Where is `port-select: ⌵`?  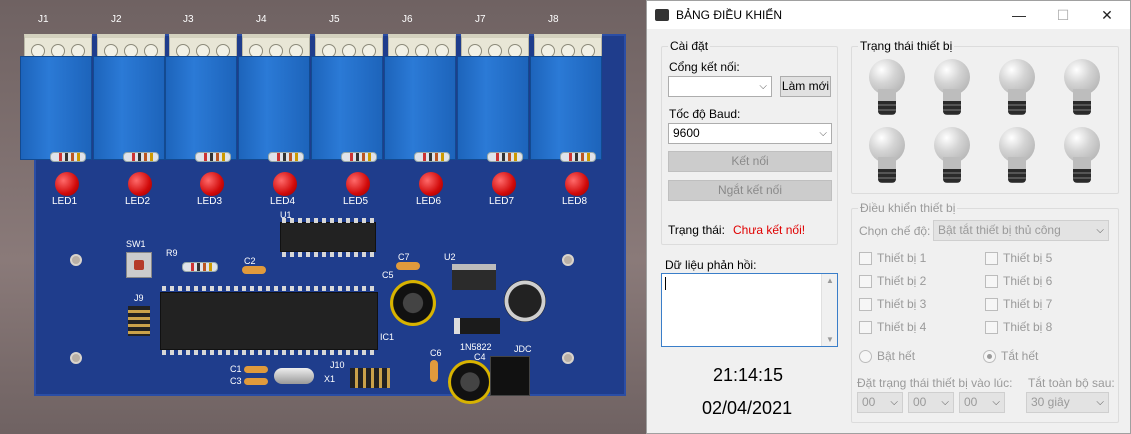
port-select: ⌵ is located at coordinates (720, 86).